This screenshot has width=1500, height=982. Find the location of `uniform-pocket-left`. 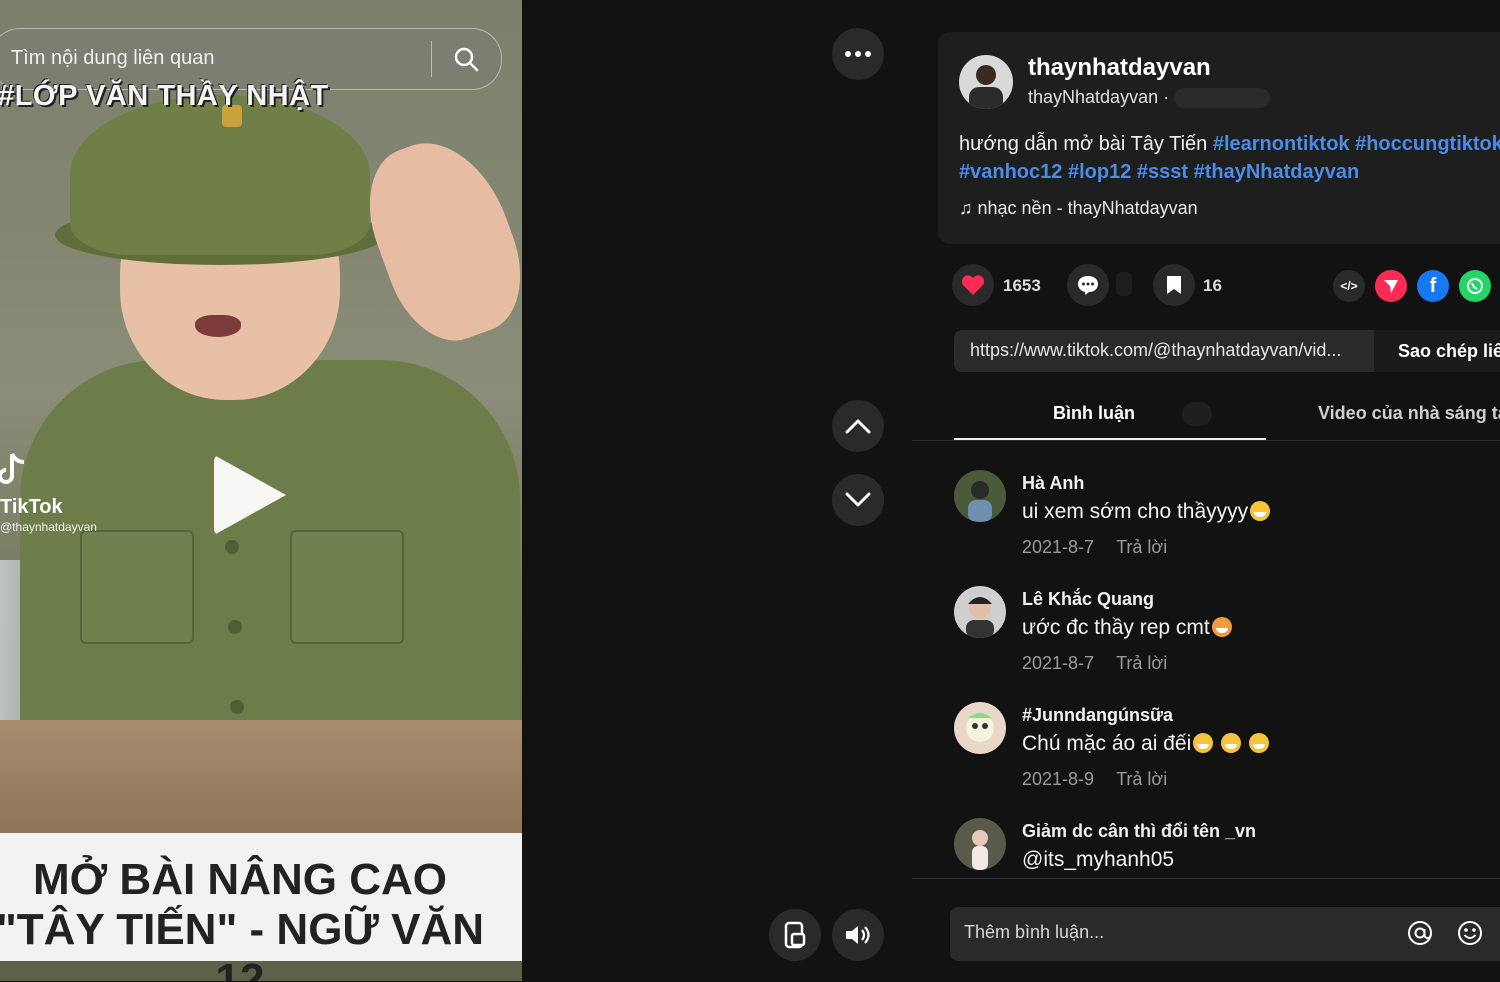

uniform-pocket-left is located at coordinates (137, 587).